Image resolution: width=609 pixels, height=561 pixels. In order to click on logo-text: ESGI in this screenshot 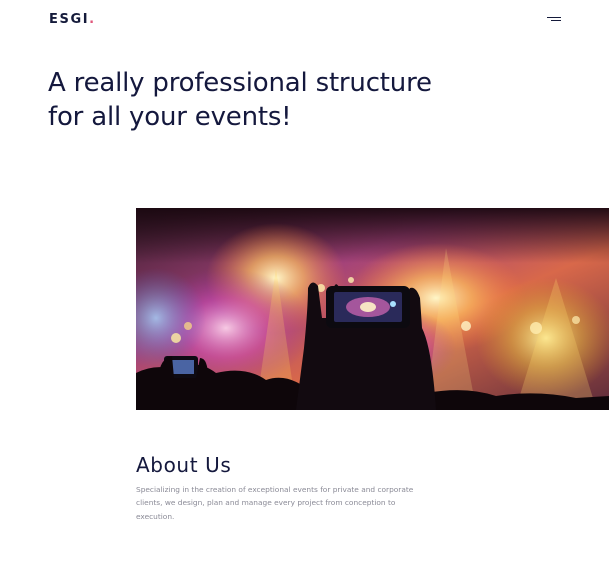, I will do `click(69, 19)`.